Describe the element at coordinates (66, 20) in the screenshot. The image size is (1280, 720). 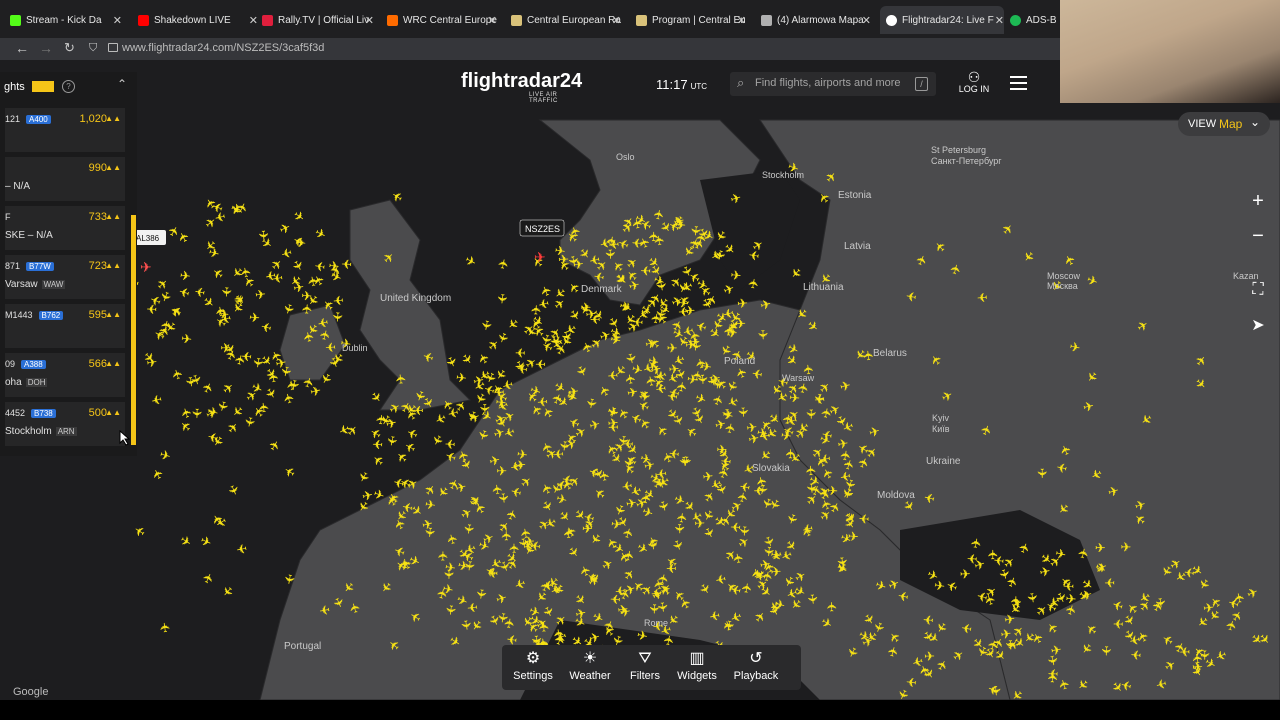
I see `browser-tab: Stream - Kick Da ✕` at that location.